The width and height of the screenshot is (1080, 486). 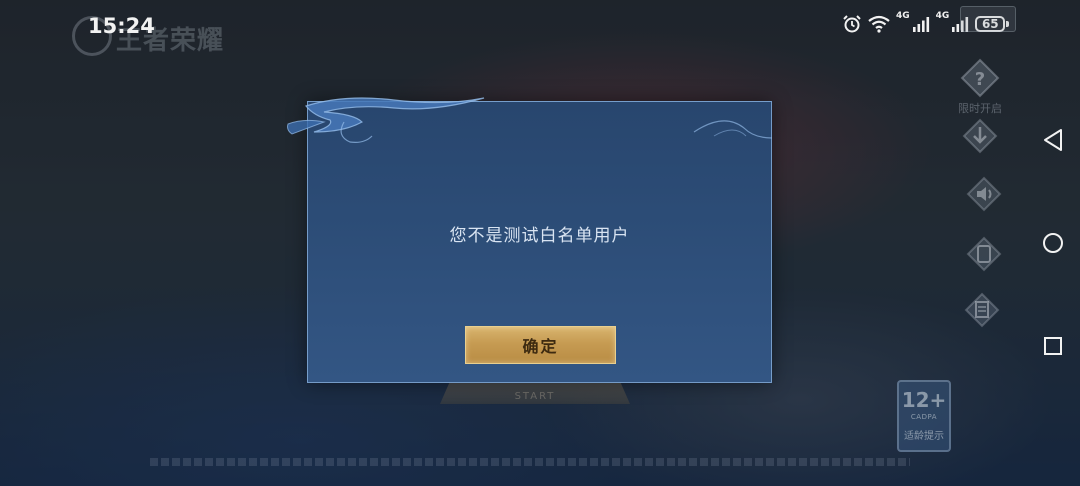 I want to click on question-diamond-icon: ?, so click(x=980, y=78).